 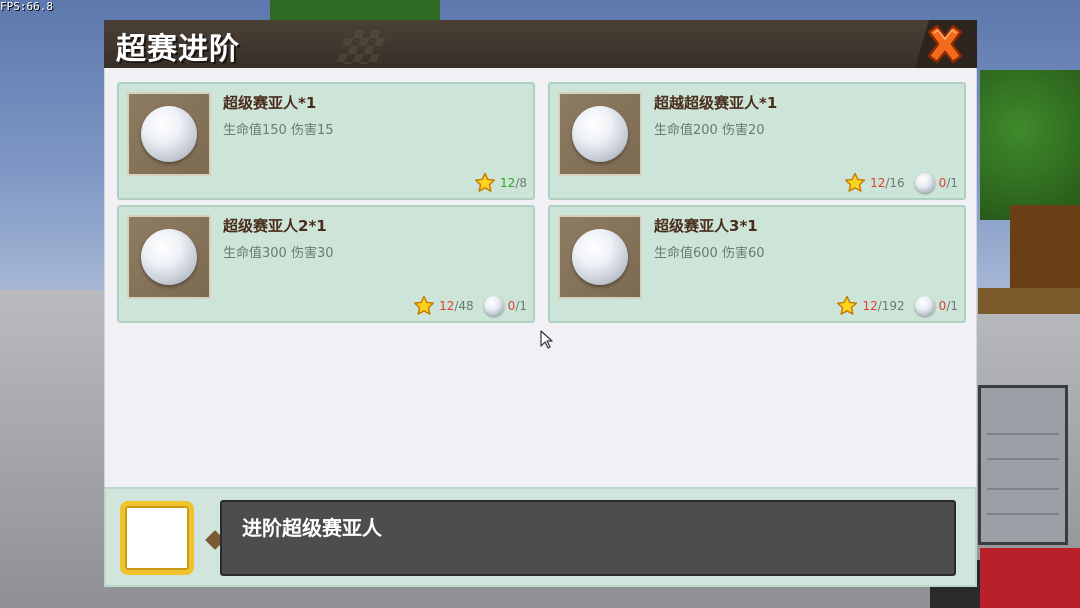 What do you see at coordinates (456, 306) in the screenshot?
I see `star-count: 12/48` at bounding box center [456, 306].